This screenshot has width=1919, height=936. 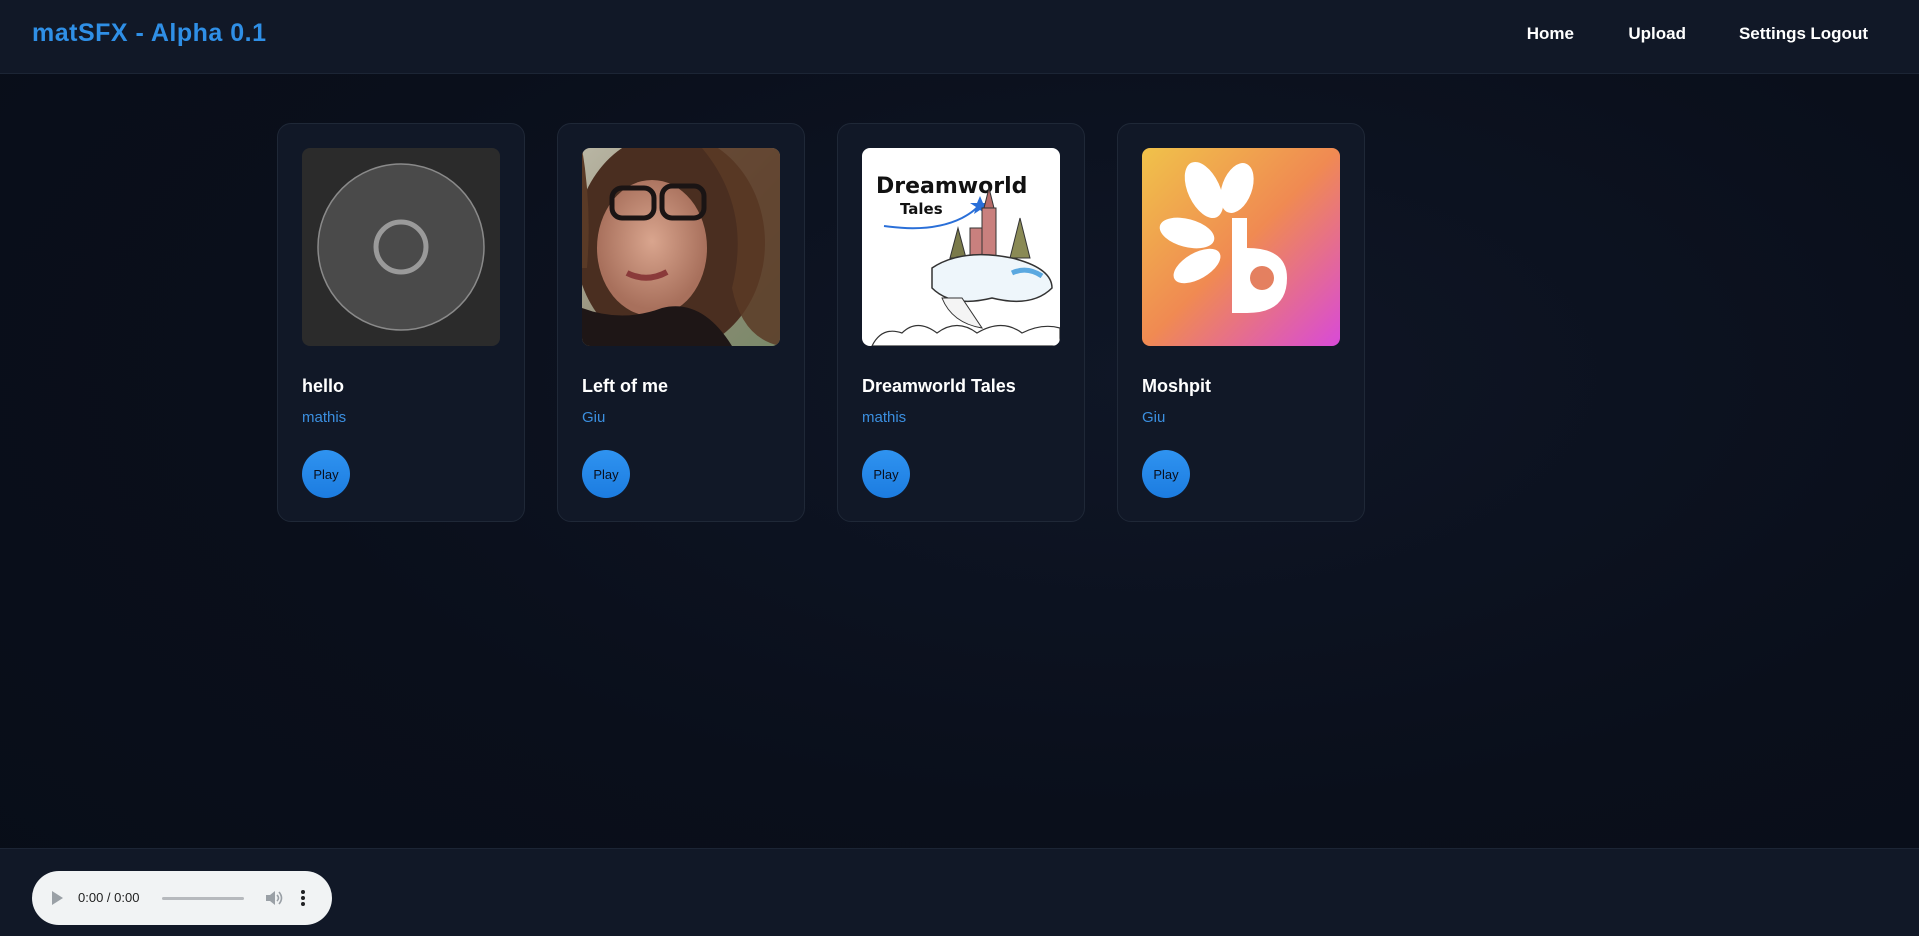 I want to click on cover-title-text: Dreamworld, so click(x=951, y=186).